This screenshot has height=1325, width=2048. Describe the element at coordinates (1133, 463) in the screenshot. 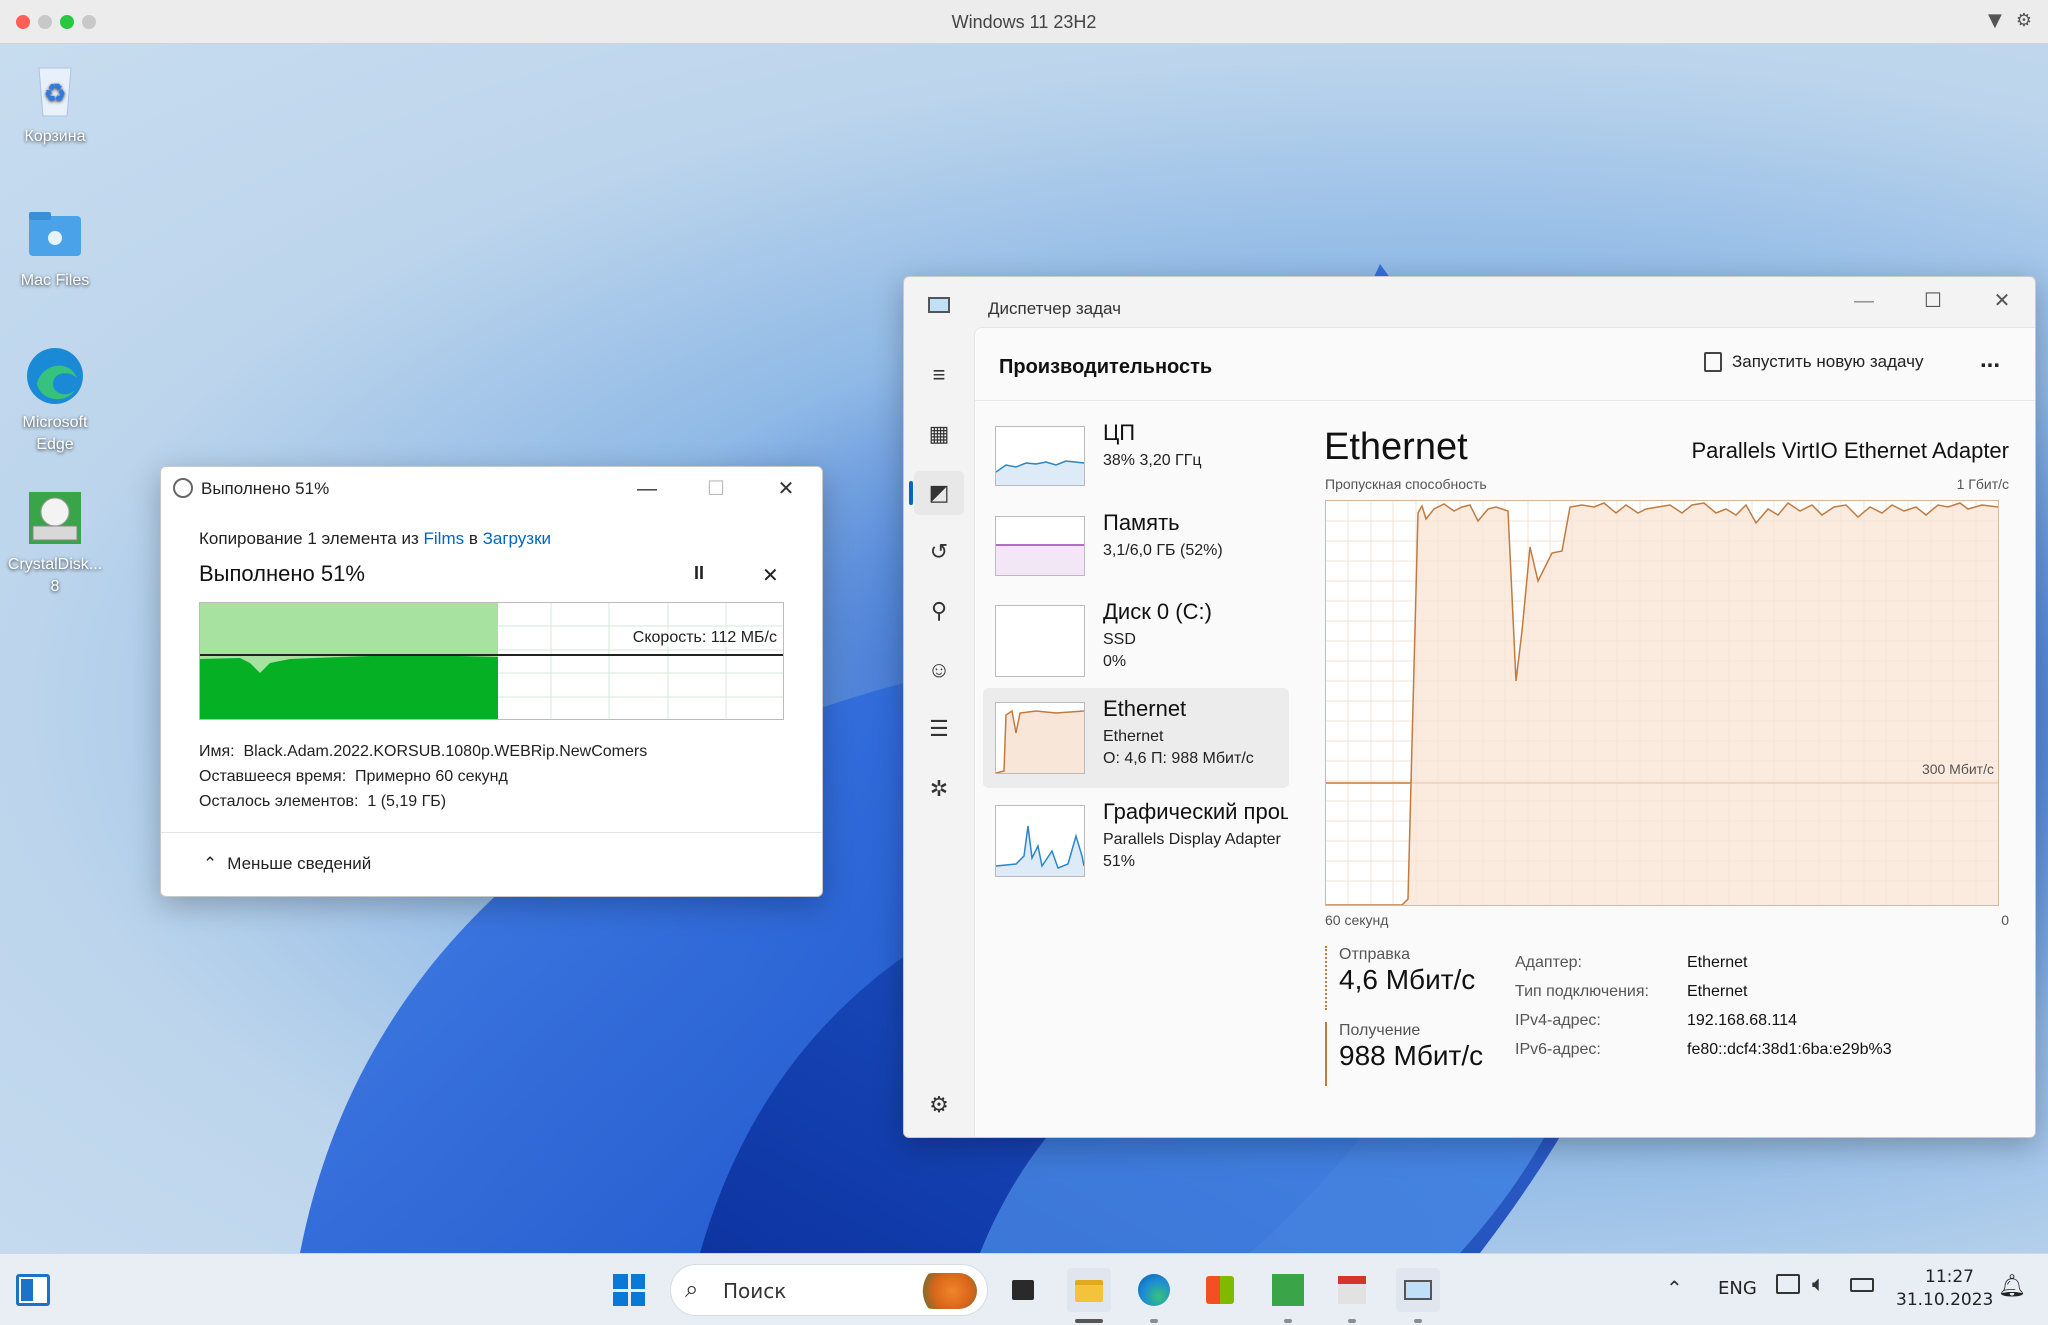

I see `perf-item-cpu: ЦП 38% 3,20 ГГц` at that location.